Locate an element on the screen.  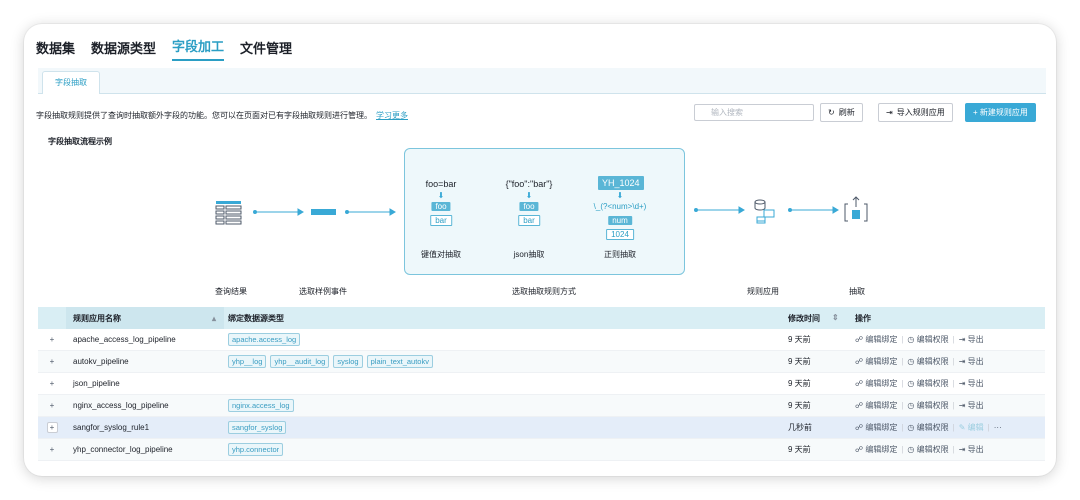
col-types-header: 绑定数据源类型 is located at coordinates (256, 318).